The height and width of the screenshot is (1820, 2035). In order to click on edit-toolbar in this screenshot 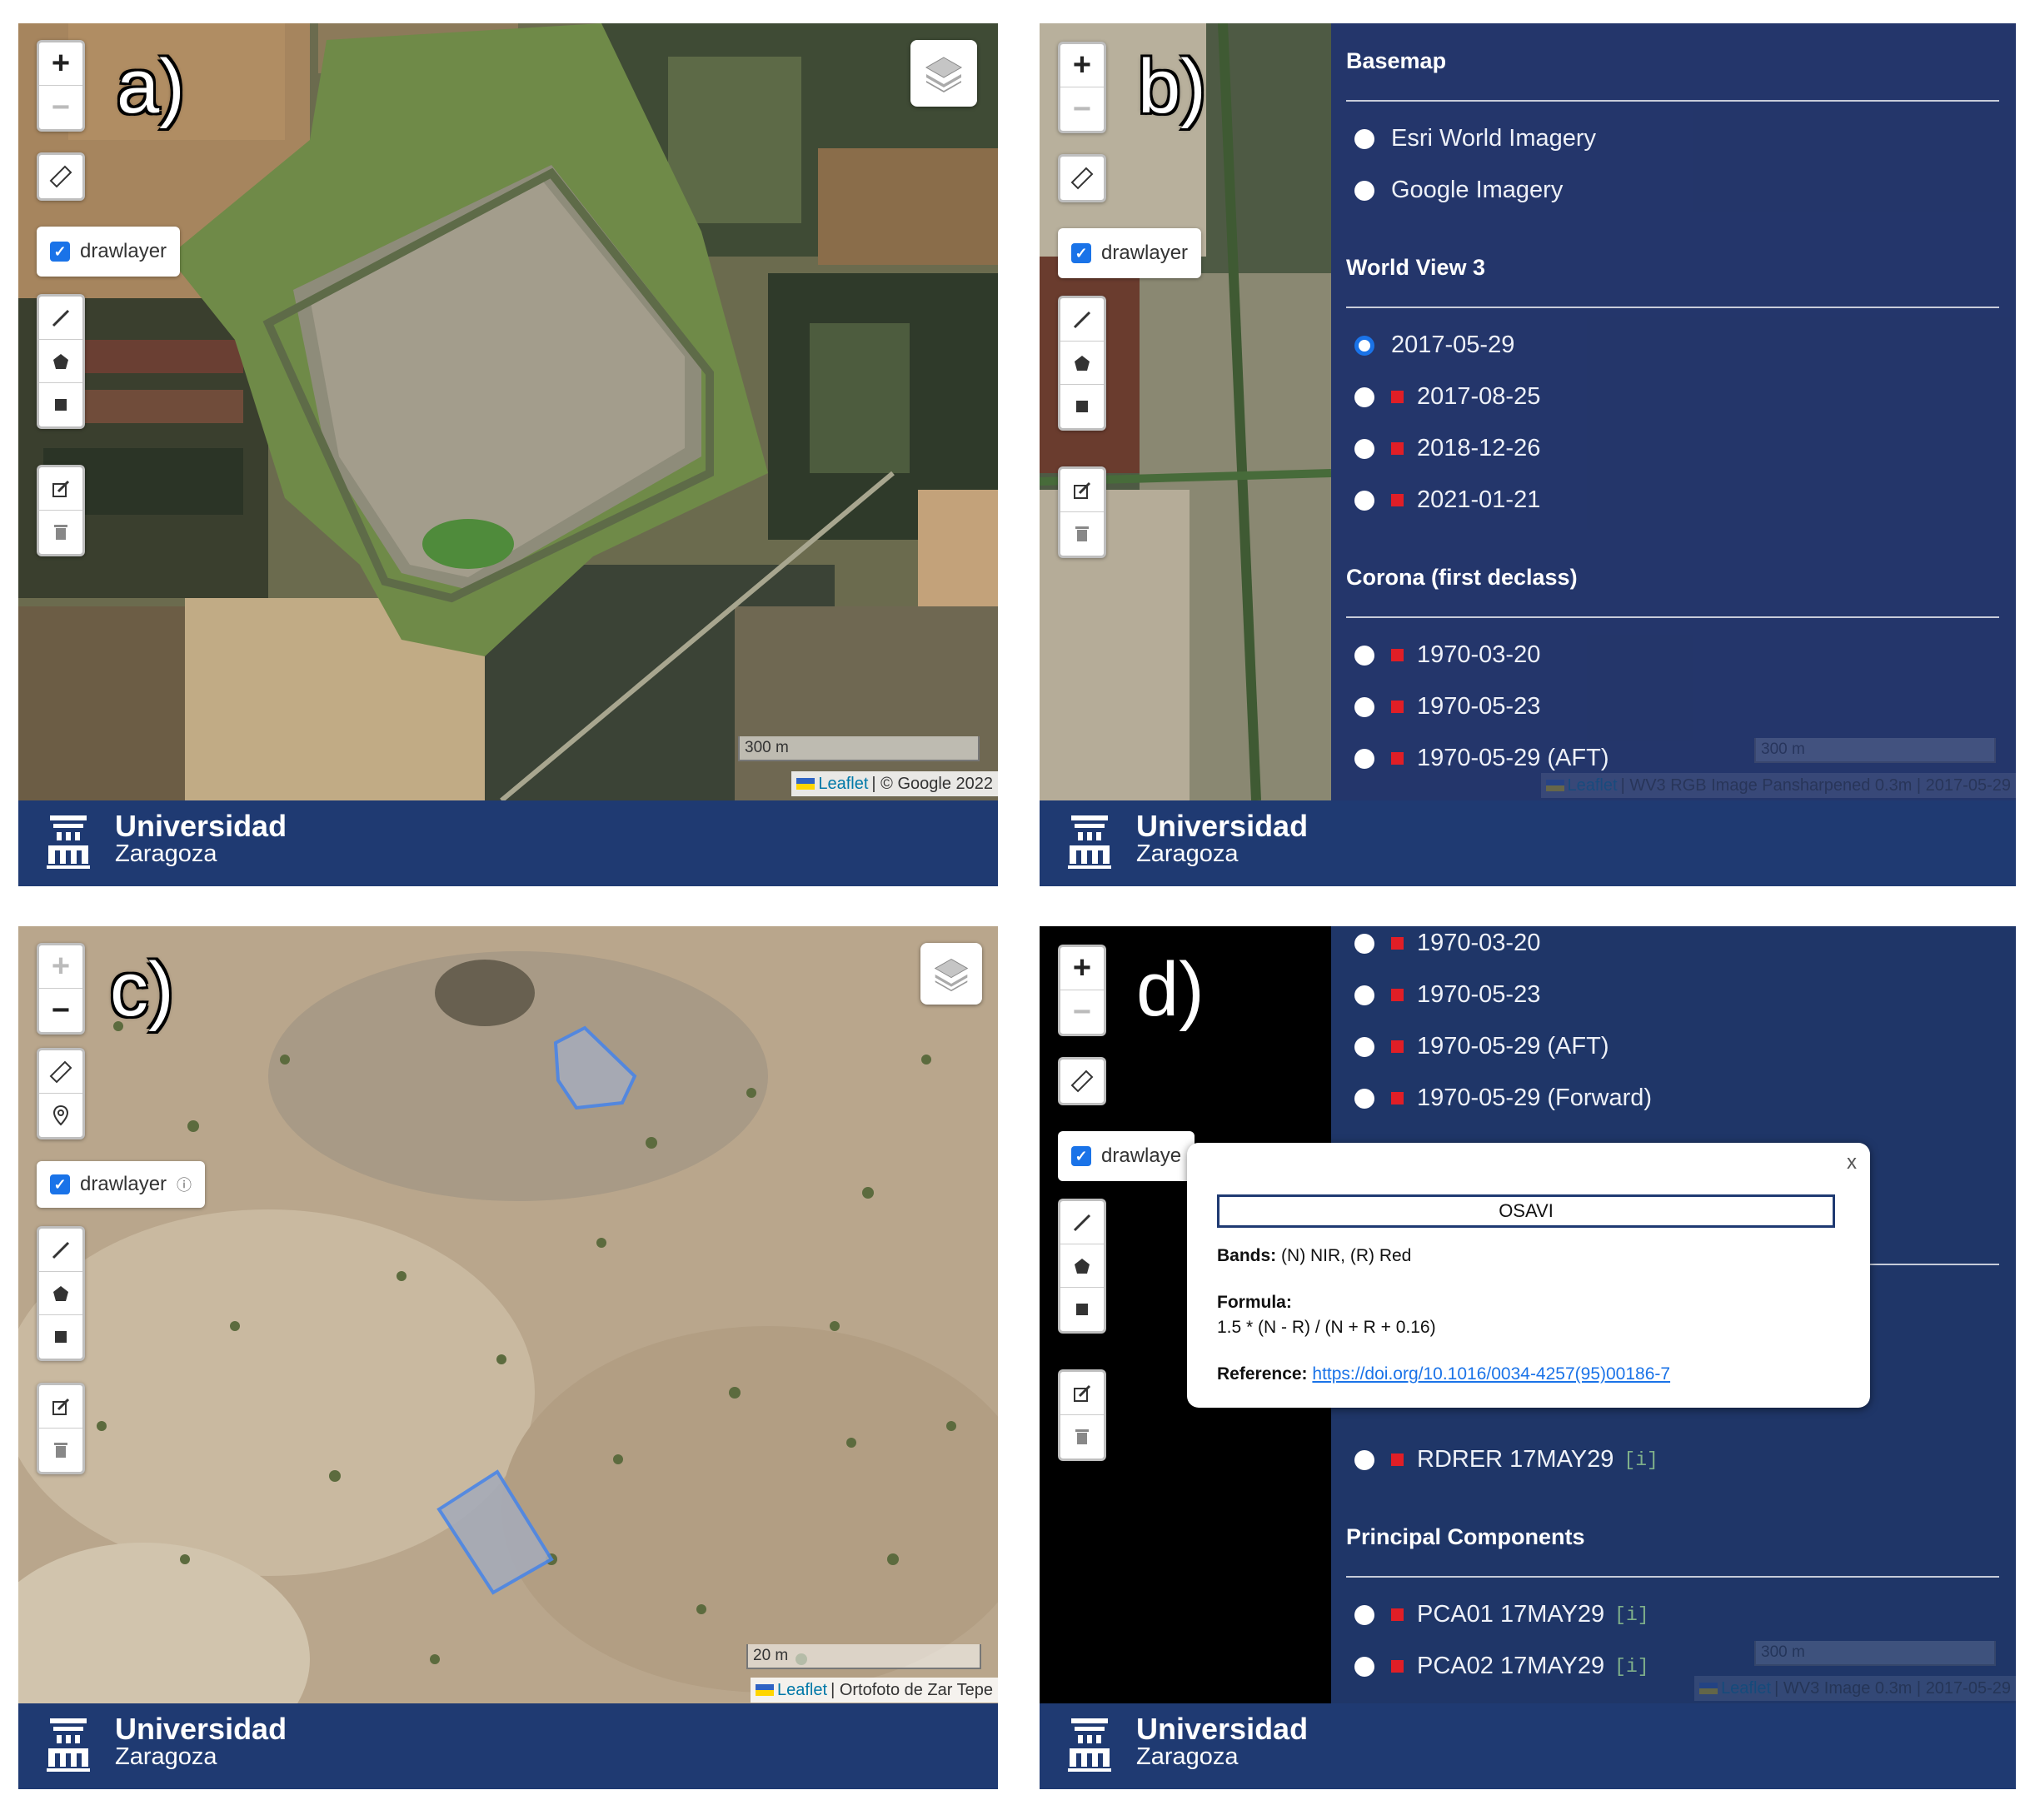, I will do `click(1082, 512)`.